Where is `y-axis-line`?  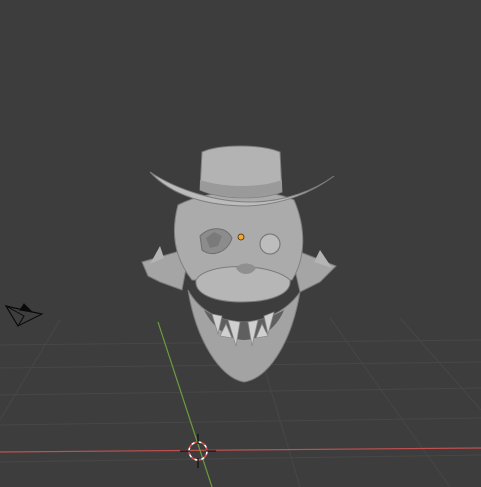
y-axis-line is located at coordinates (185, 404).